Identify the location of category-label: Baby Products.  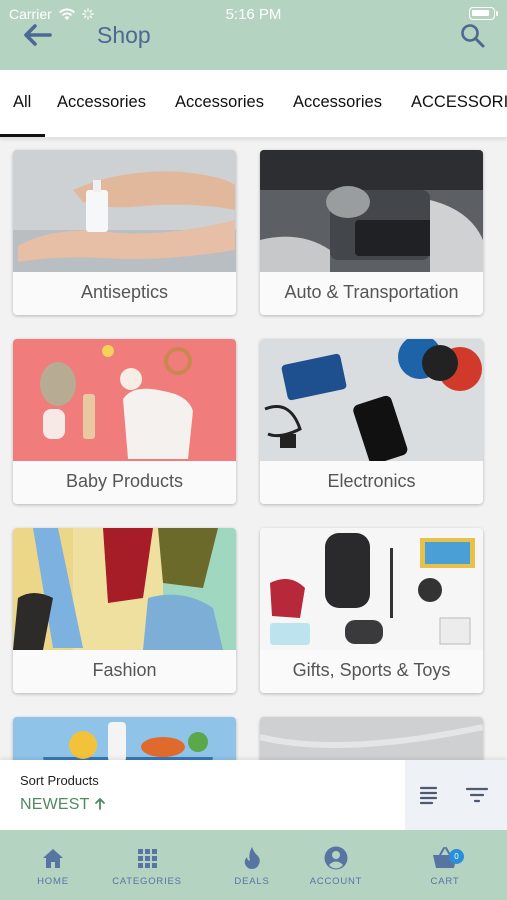
(124, 481).